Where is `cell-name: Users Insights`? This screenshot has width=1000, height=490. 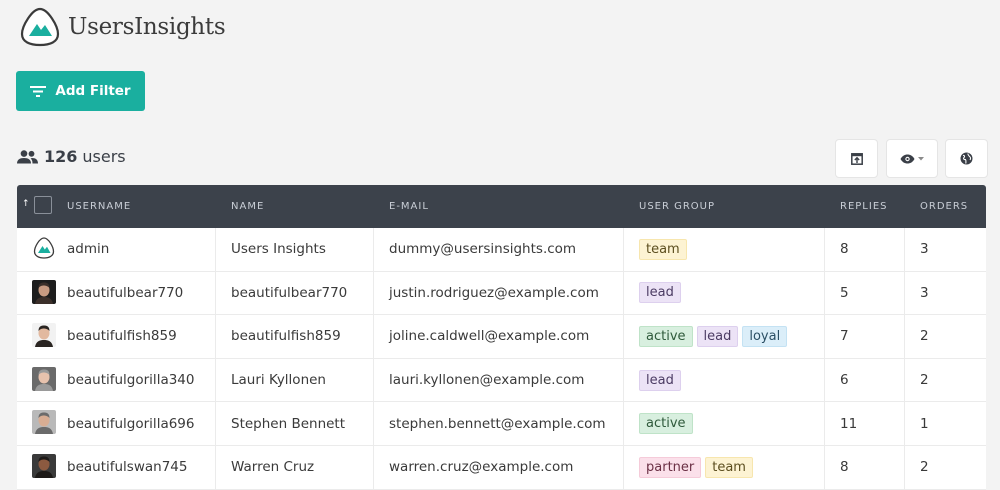 cell-name: Users Insights is located at coordinates (278, 249).